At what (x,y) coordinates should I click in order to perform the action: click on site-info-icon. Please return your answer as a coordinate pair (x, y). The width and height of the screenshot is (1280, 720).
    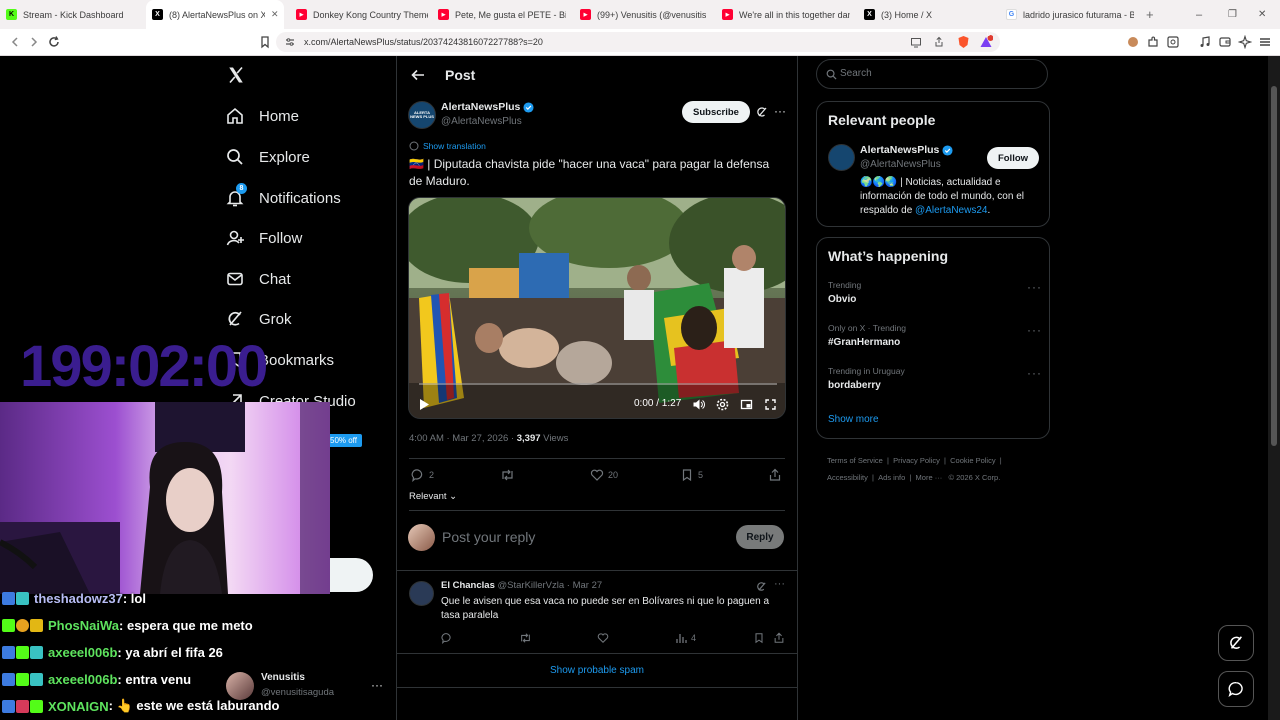
    Looking at the image, I should click on (290, 42).